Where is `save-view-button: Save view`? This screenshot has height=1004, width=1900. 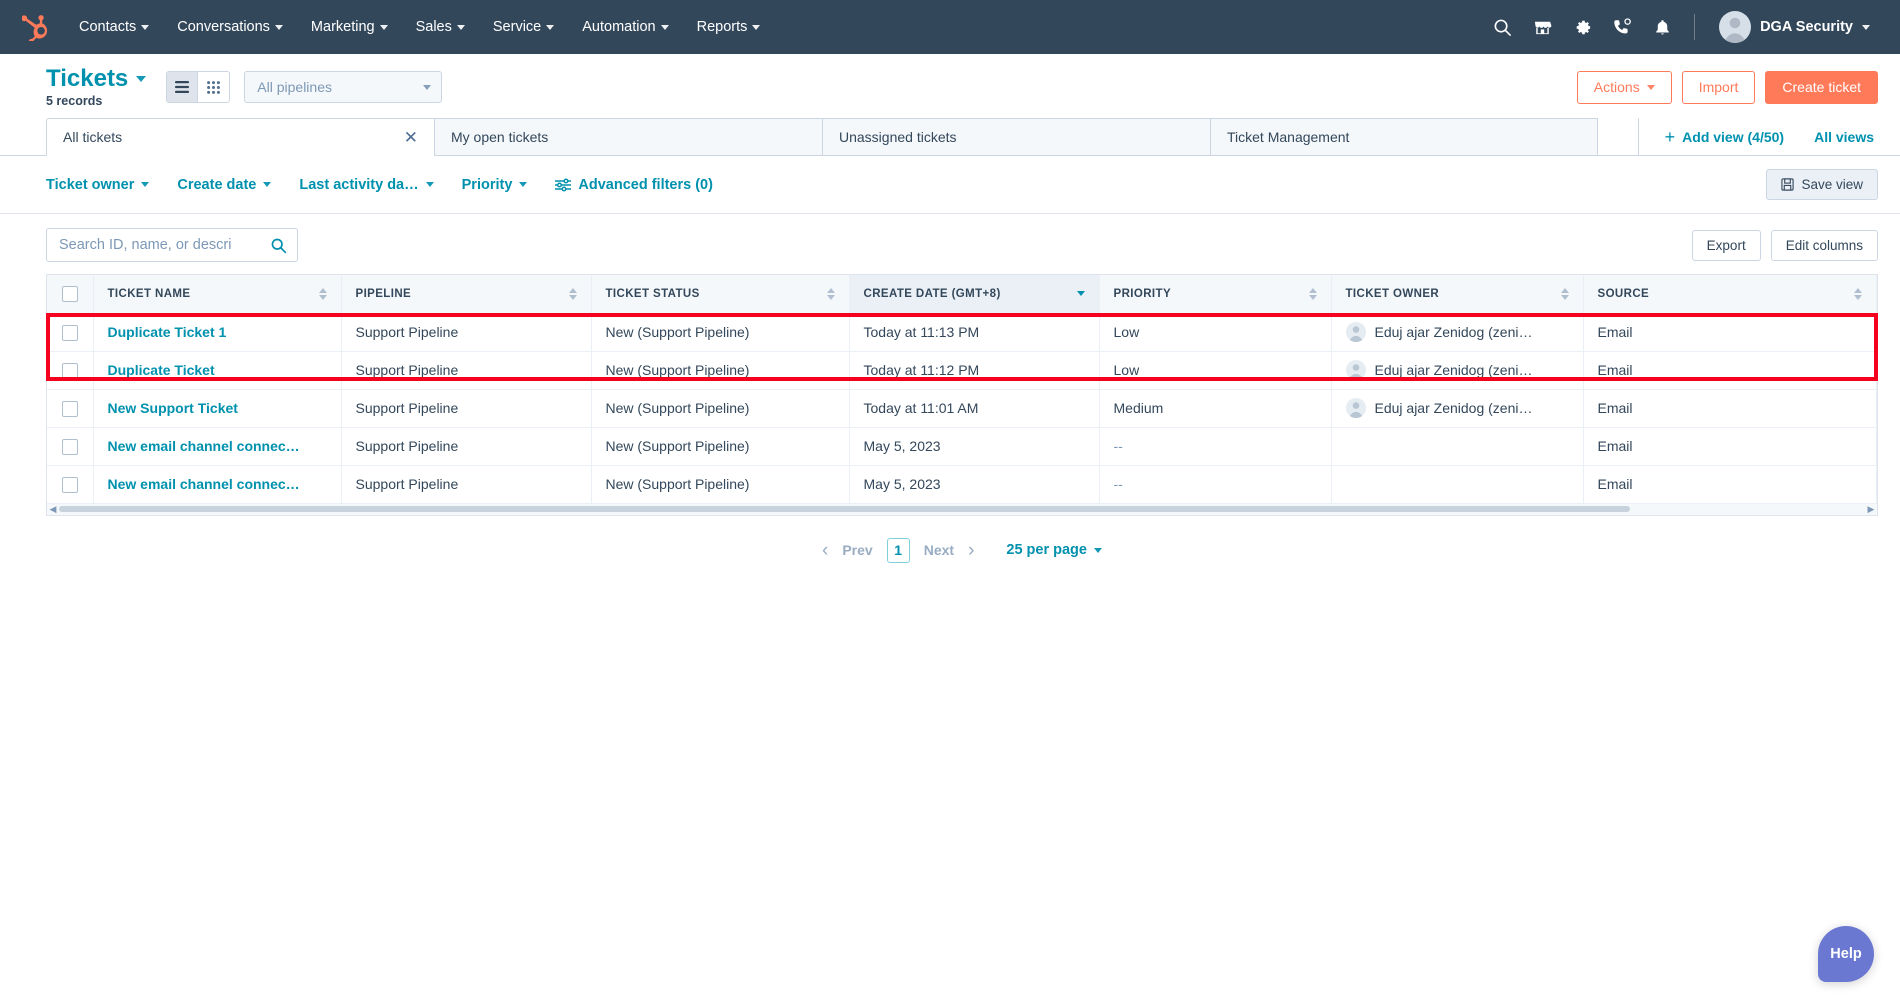
save-view-button: Save view is located at coordinates (1822, 185).